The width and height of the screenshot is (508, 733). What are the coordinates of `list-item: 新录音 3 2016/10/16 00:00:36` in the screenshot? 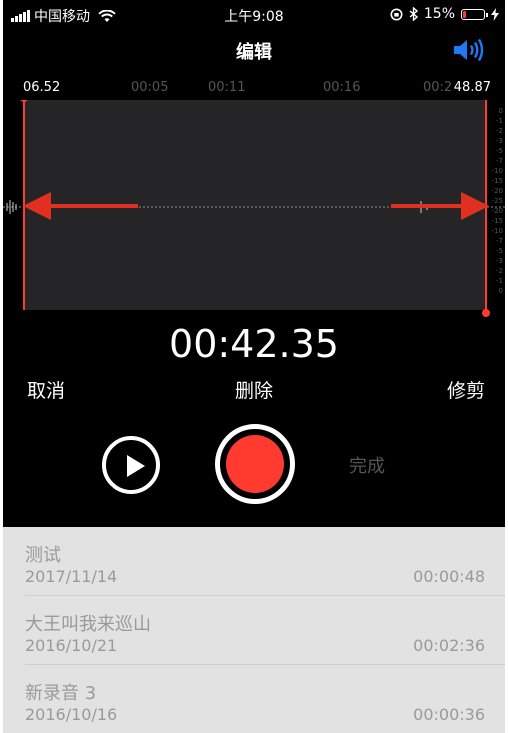 It's located at (254, 699).